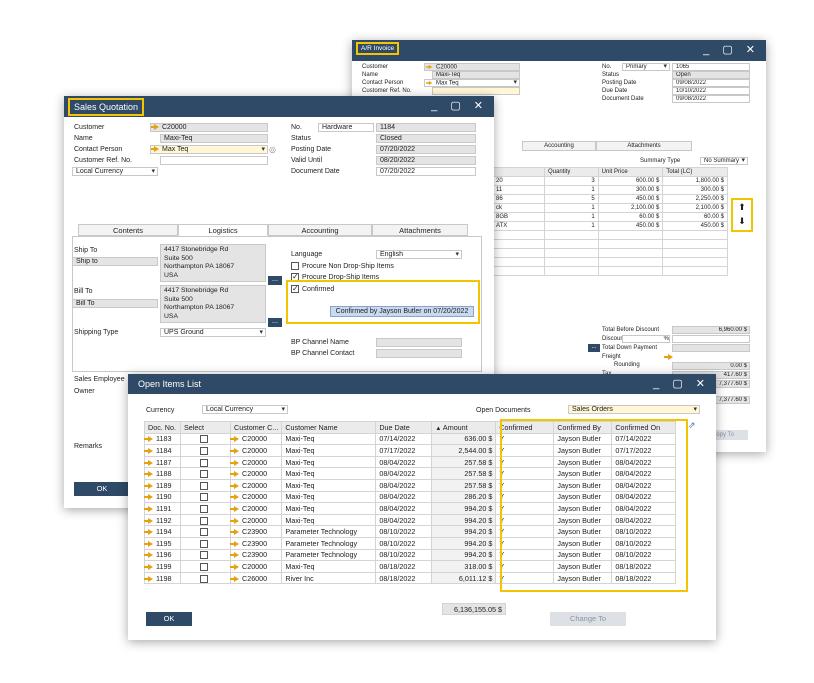 Image resolution: width=814 pixels, height=683 pixels. What do you see at coordinates (610, 217) in the screenshot?
I see `table-row: 8GB 1 60.00 $60.00 $` at bounding box center [610, 217].